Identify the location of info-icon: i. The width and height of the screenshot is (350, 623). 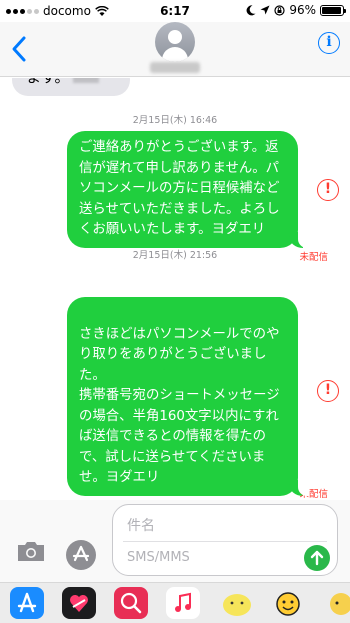
(329, 42).